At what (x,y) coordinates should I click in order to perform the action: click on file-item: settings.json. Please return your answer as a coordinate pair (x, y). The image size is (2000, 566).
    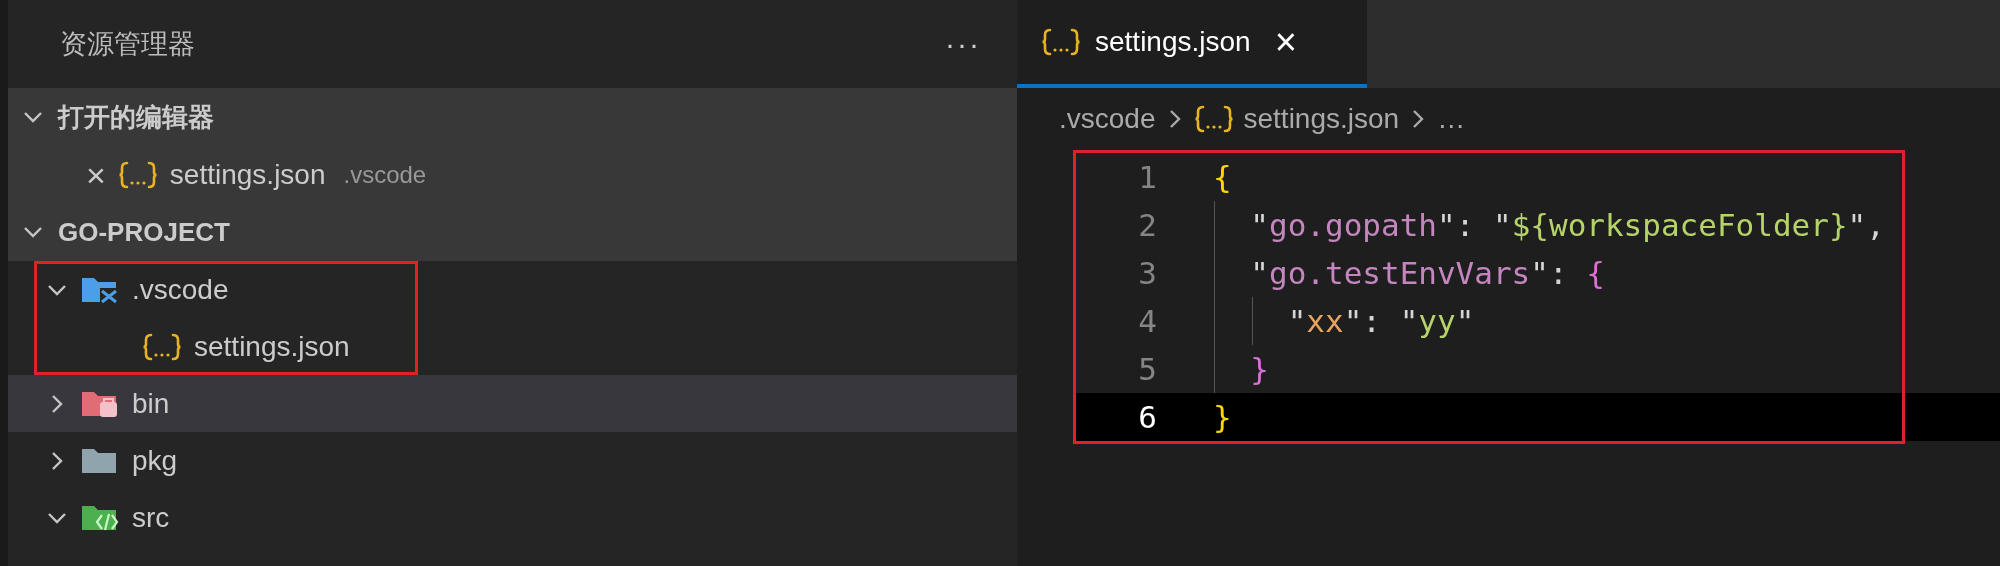
    Looking at the image, I should click on (512, 346).